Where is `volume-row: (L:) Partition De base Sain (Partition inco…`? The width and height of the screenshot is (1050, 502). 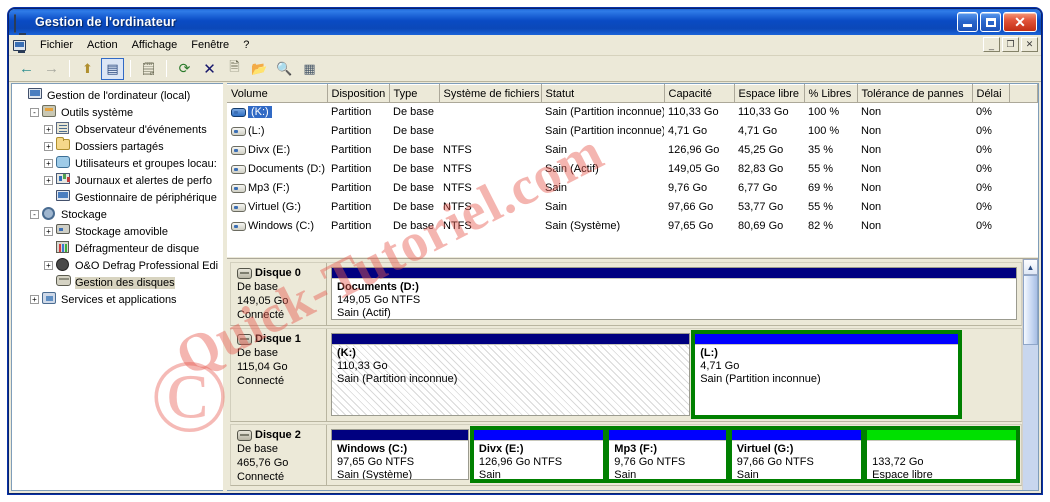
volume-row: (L:) Partition De base Sain (Partition inco… is located at coordinates (632, 131).